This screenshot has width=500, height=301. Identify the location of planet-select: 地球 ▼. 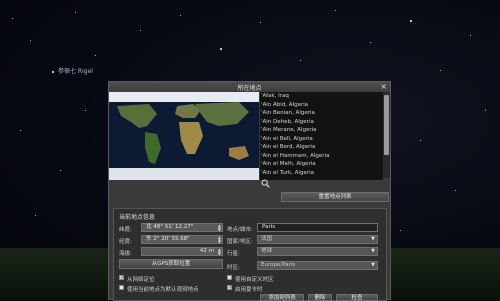
(317, 251).